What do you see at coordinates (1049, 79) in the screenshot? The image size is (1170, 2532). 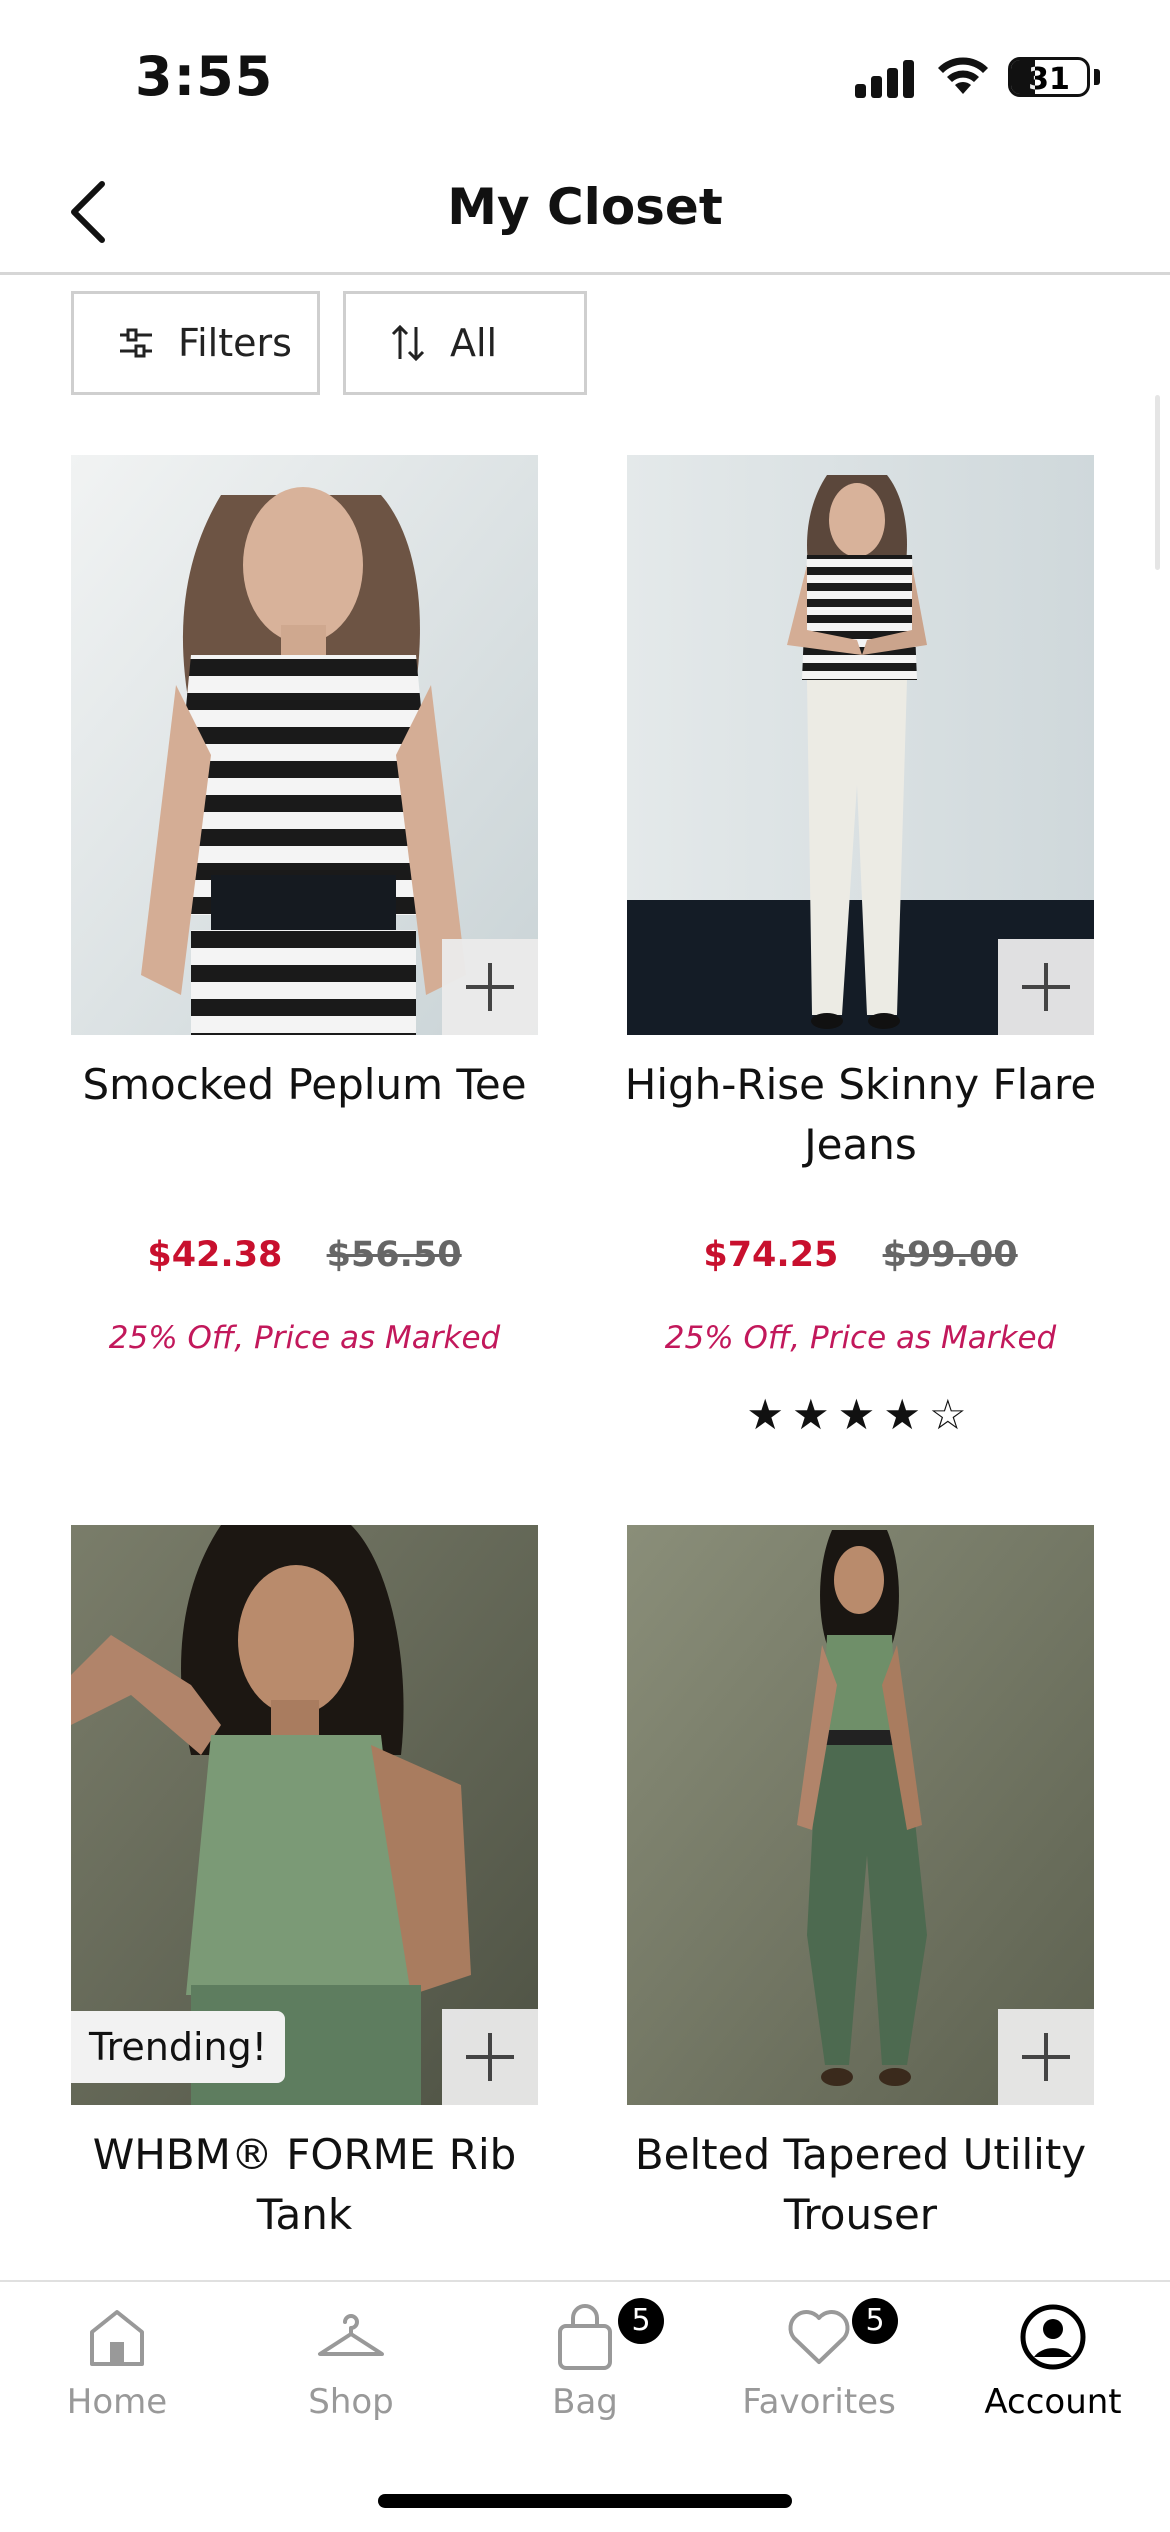 I see `battery-percent: 31` at bounding box center [1049, 79].